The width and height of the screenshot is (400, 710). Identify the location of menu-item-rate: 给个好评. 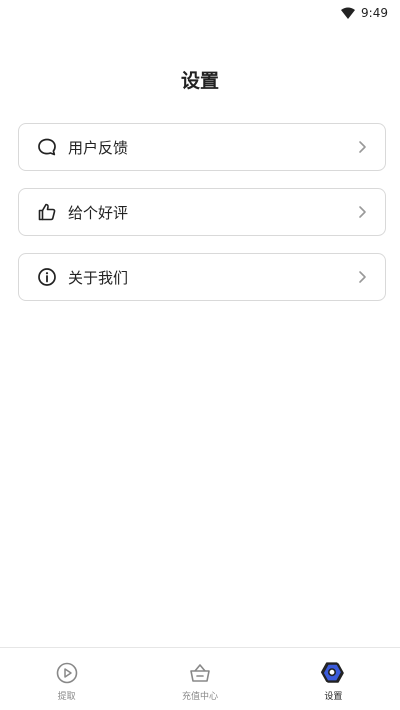
(202, 212).